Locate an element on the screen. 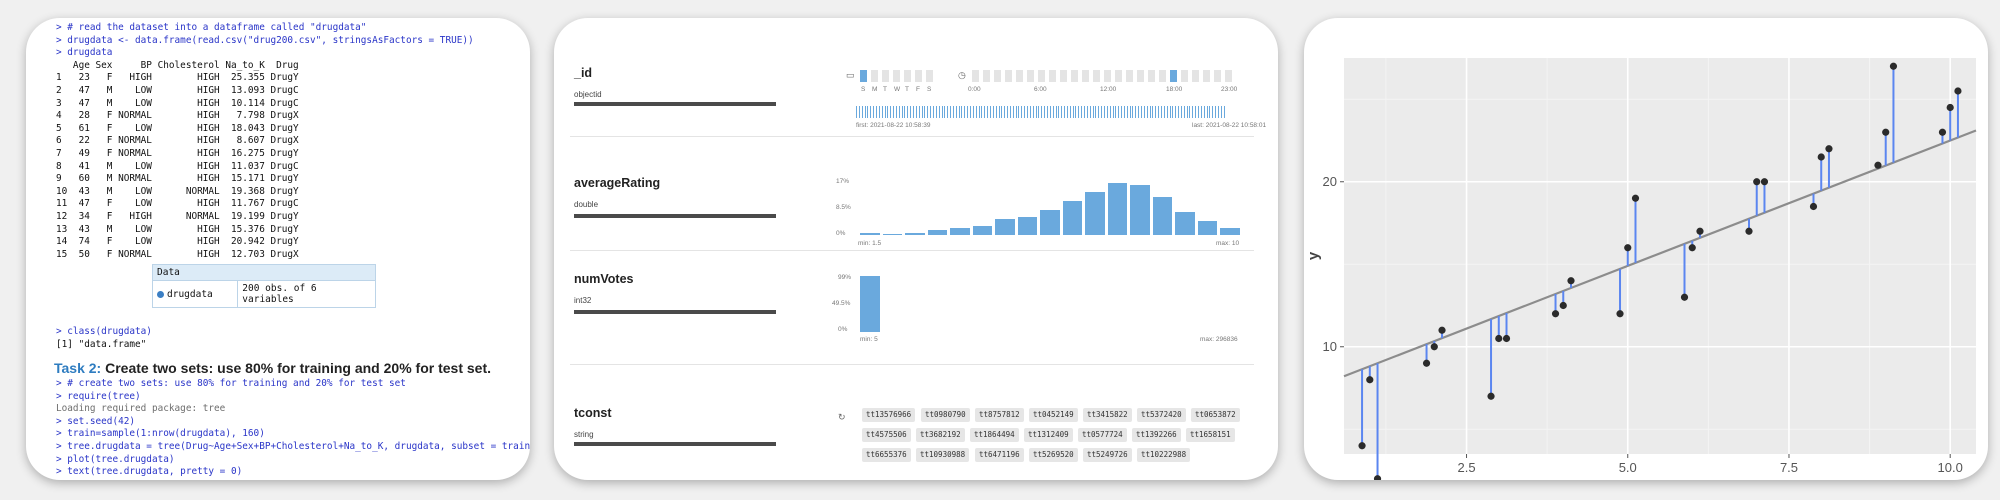 The width and height of the screenshot is (2000, 500). x-tick-label: 2.5 is located at coordinates (1466, 467).